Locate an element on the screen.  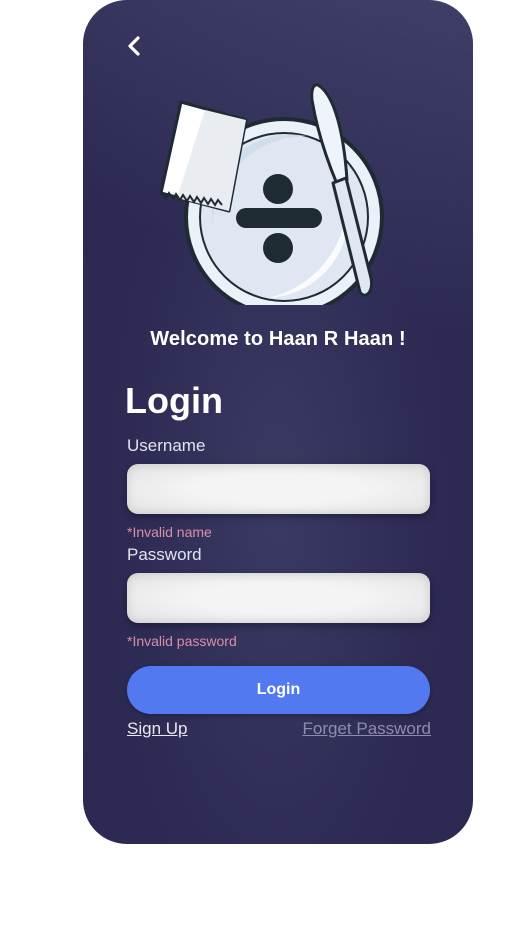
username-input is located at coordinates (278, 489).